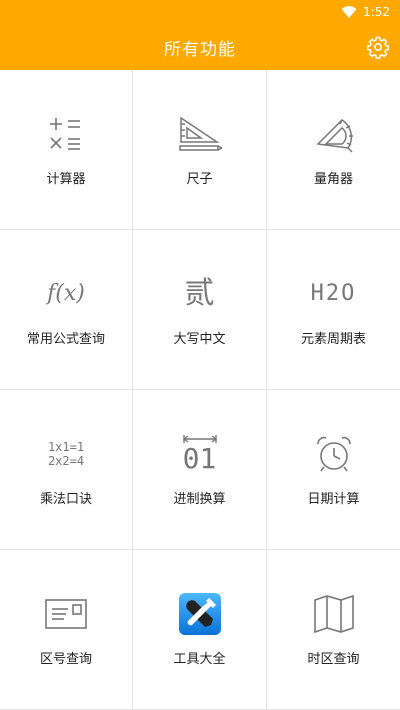 The width and height of the screenshot is (400, 710). Describe the element at coordinates (334, 614) in the screenshot. I see `map-icon` at that location.